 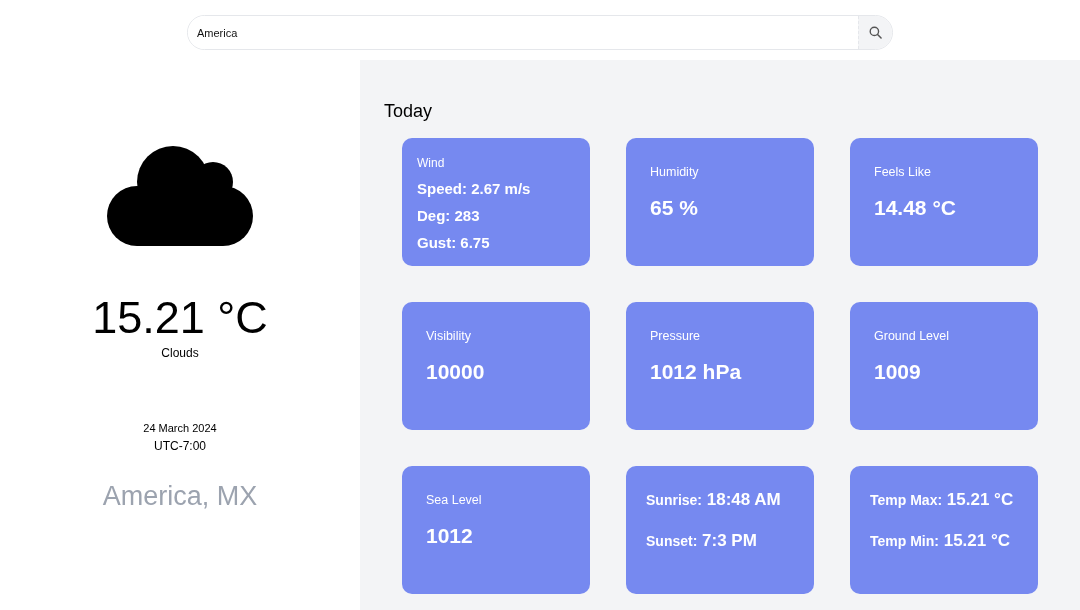 I want to click on card-value: 1009, so click(x=898, y=372).